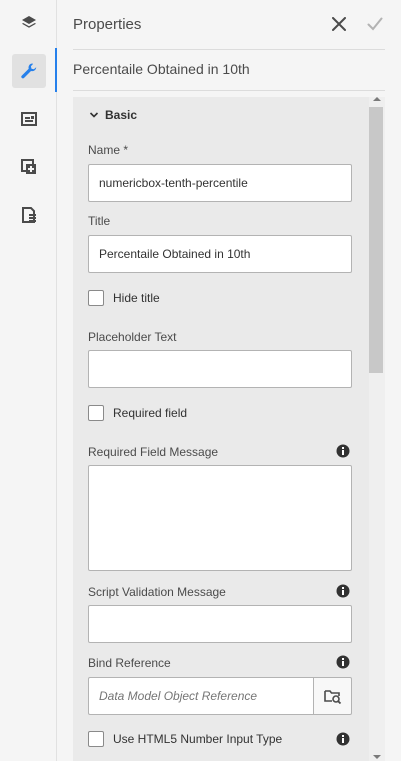 This screenshot has width=401, height=761. I want to click on script-validation-info-button, so click(343, 591).